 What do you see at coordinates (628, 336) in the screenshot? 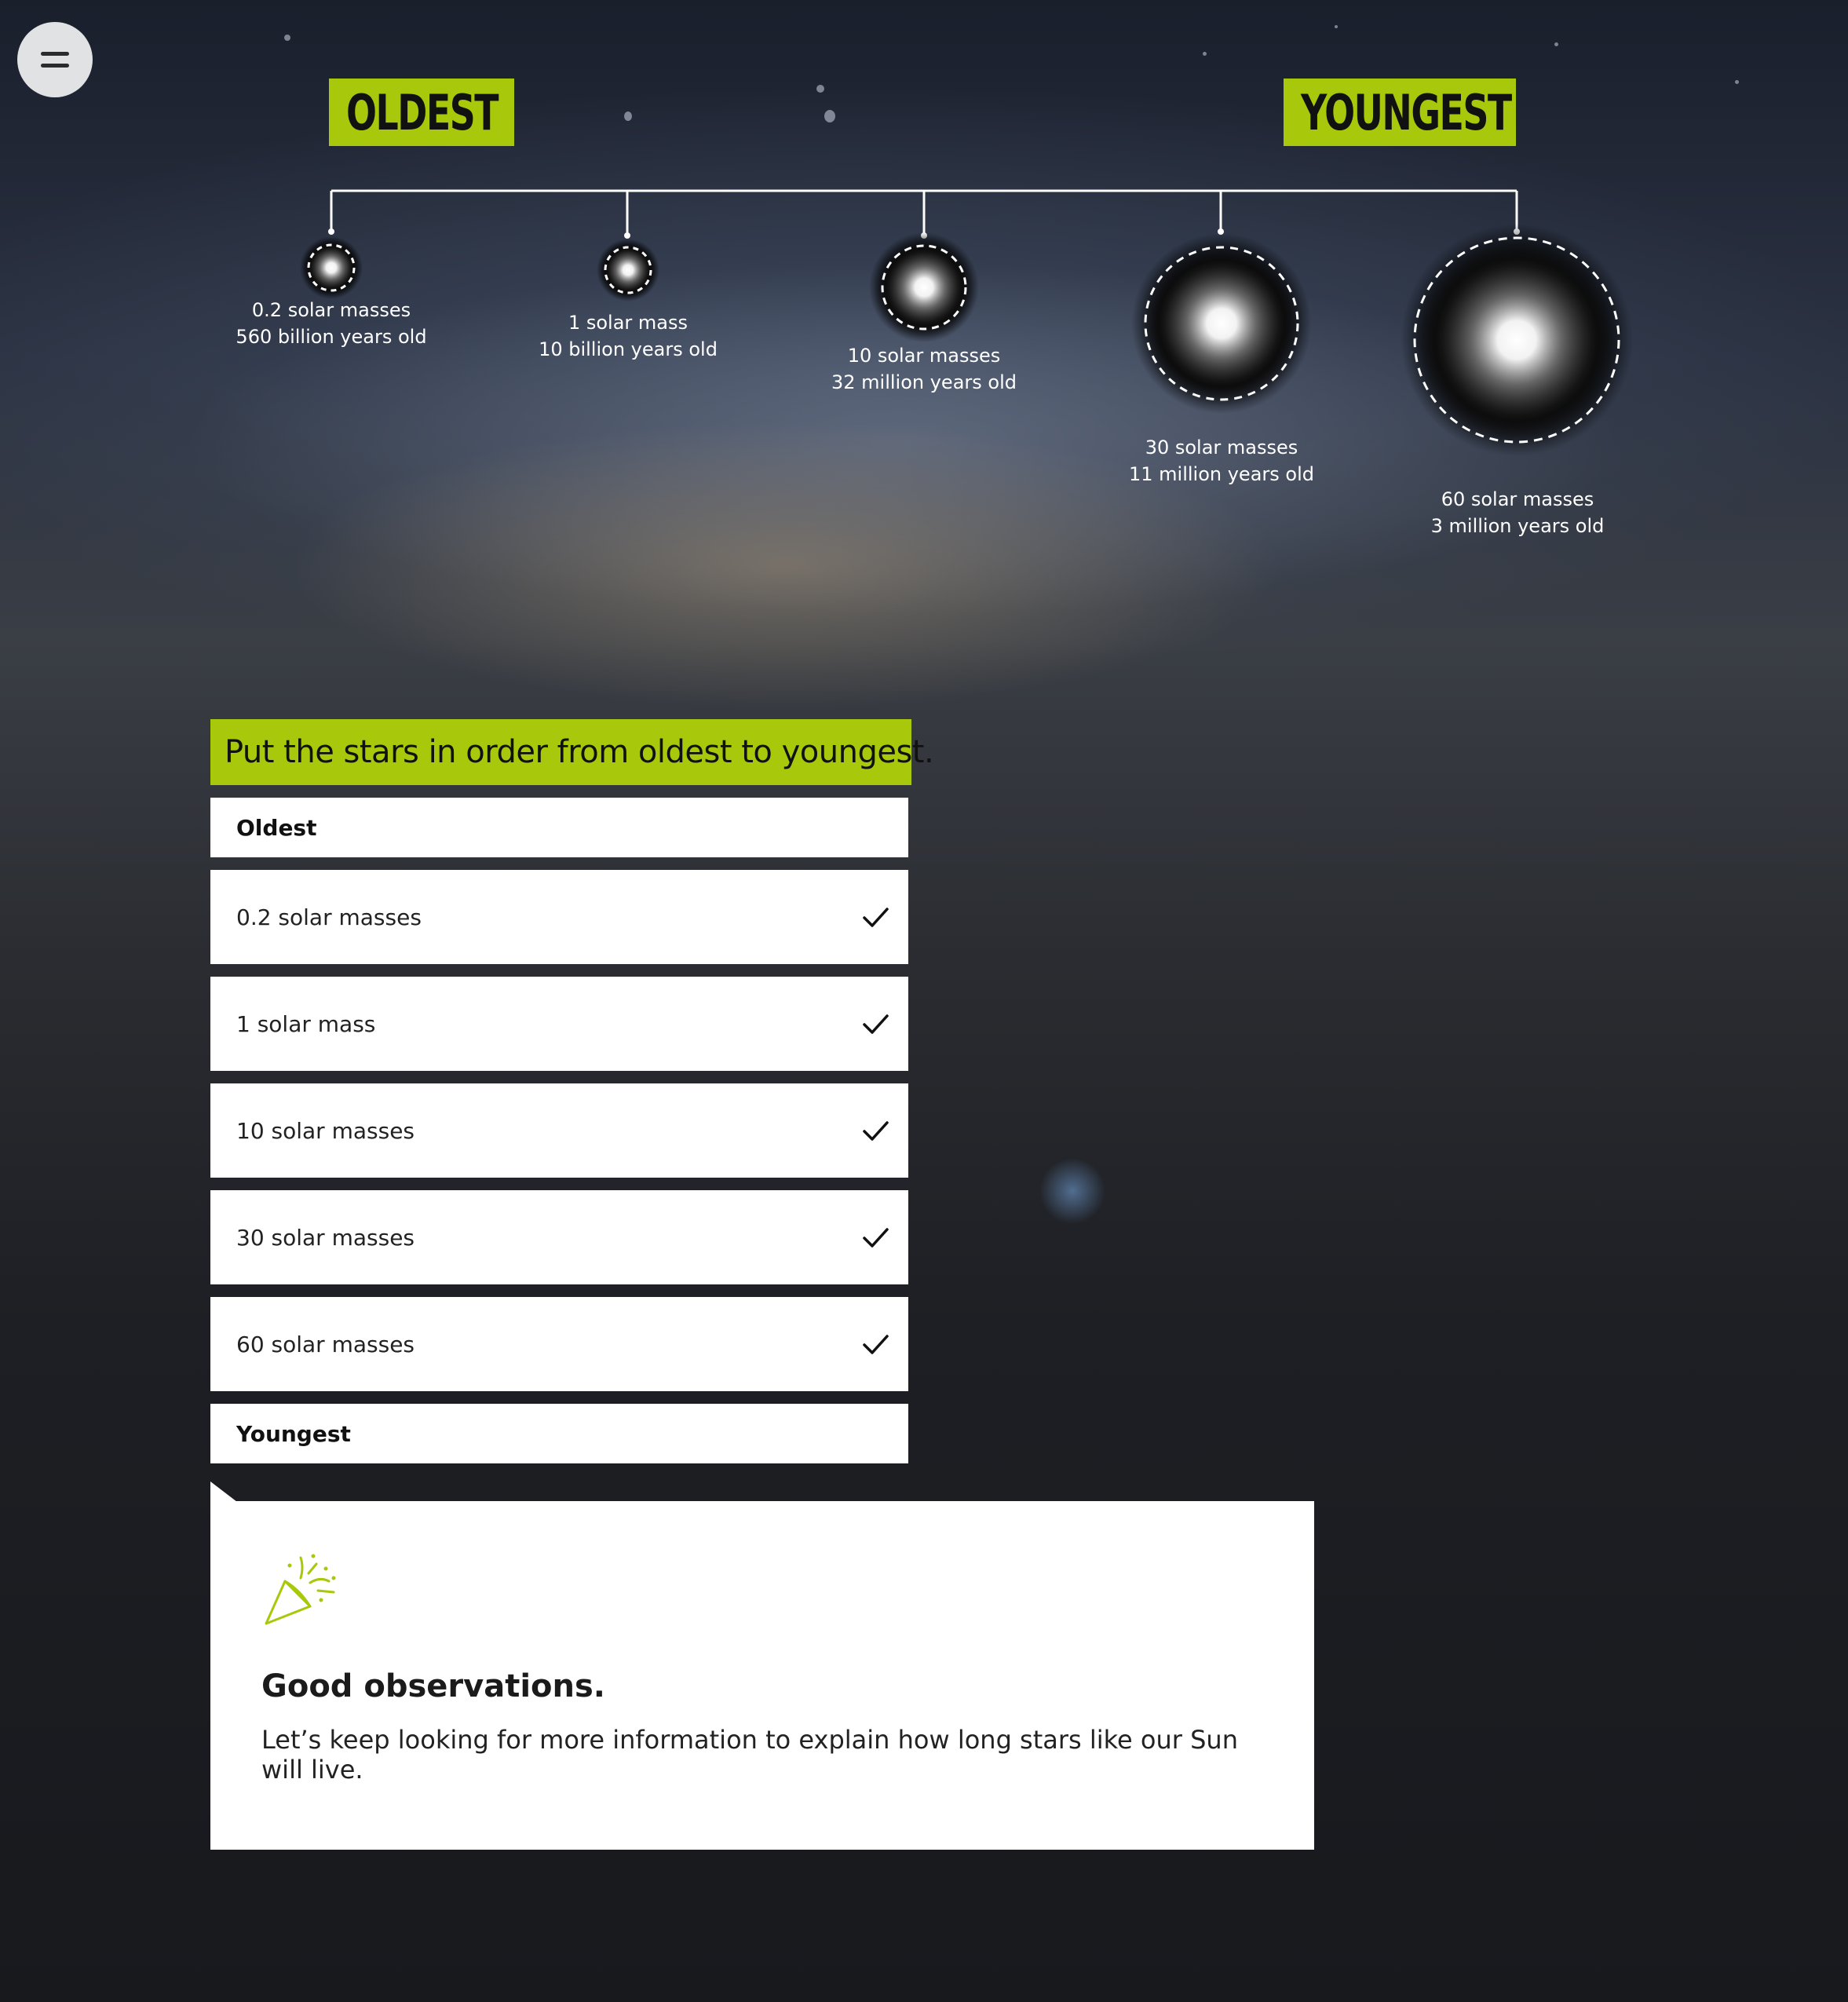
I see `star-label-2: 1 solar mass 10 billion years old` at bounding box center [628, 336].